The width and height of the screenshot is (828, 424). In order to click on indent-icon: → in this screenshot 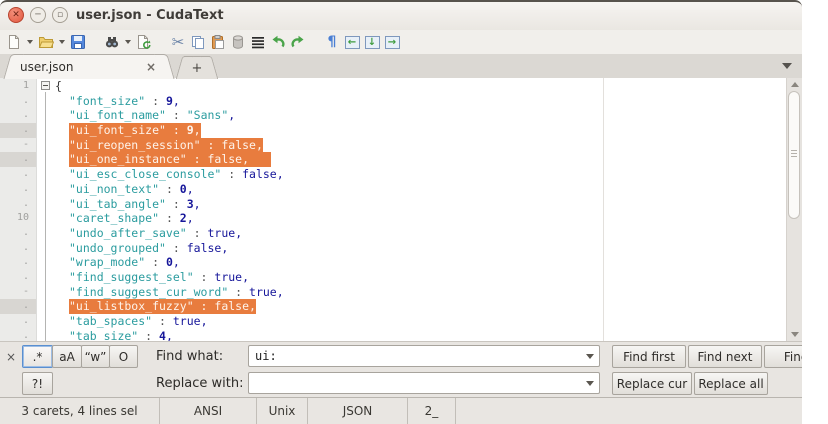, I will do `click(392, 42)`.